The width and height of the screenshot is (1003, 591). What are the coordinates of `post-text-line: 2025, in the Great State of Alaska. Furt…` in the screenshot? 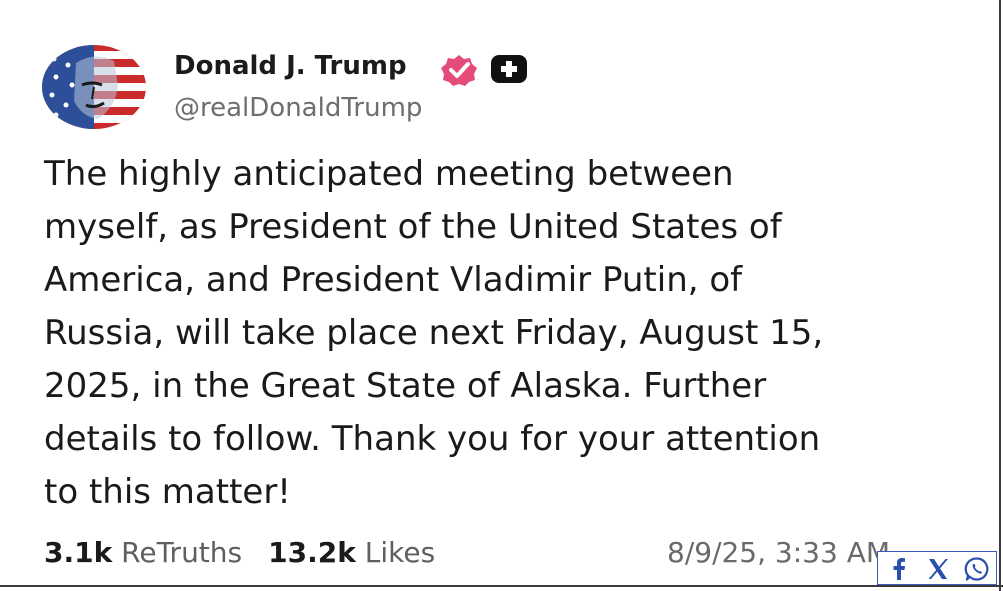 It's located at (405, 386).